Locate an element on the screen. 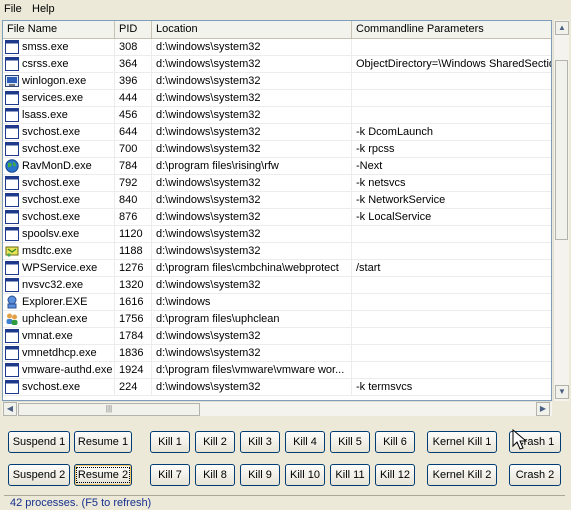  kill-5-button: Kill 5 is located at coordinates (350, 442).